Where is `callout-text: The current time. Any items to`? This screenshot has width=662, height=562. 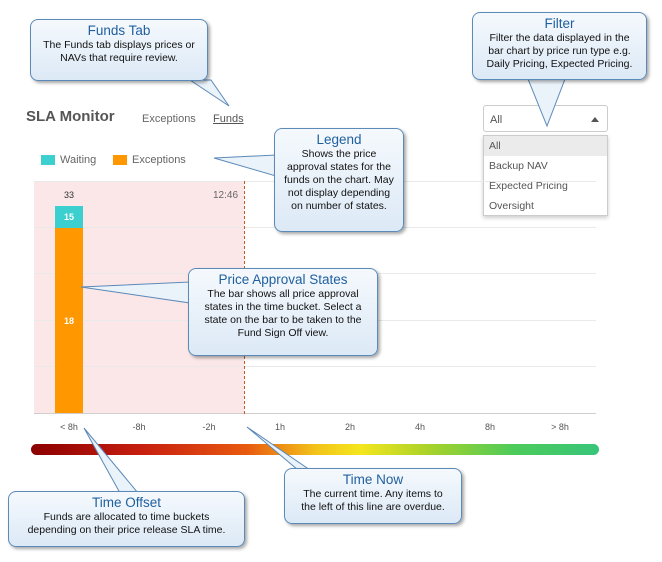 callout-text: The current time. Any items to is located at coordinates (373, 494).